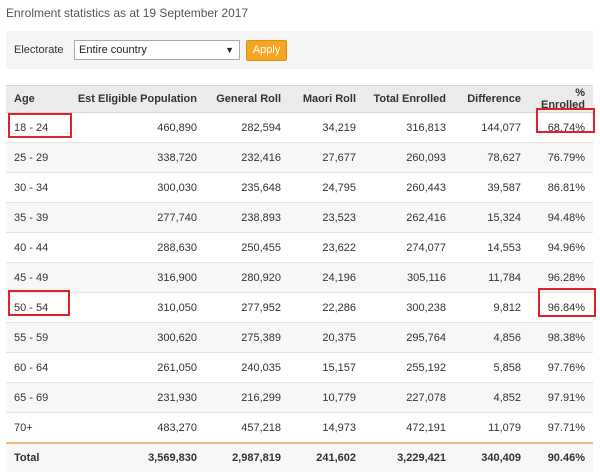 This screenshot has height=472, width=600. Describe the element at coordinates (133, 367) in the screenshot. I see `cell-eligible: 261,050` at that location.